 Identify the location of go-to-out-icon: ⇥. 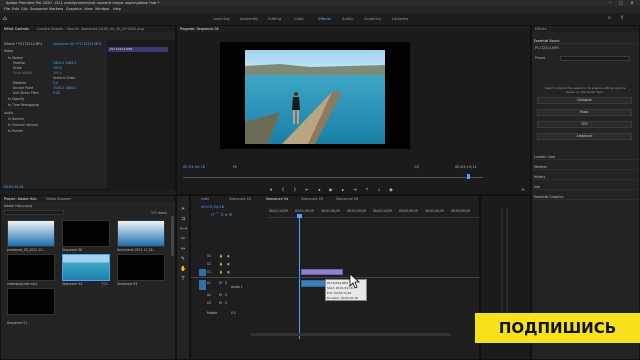
(355, 190).